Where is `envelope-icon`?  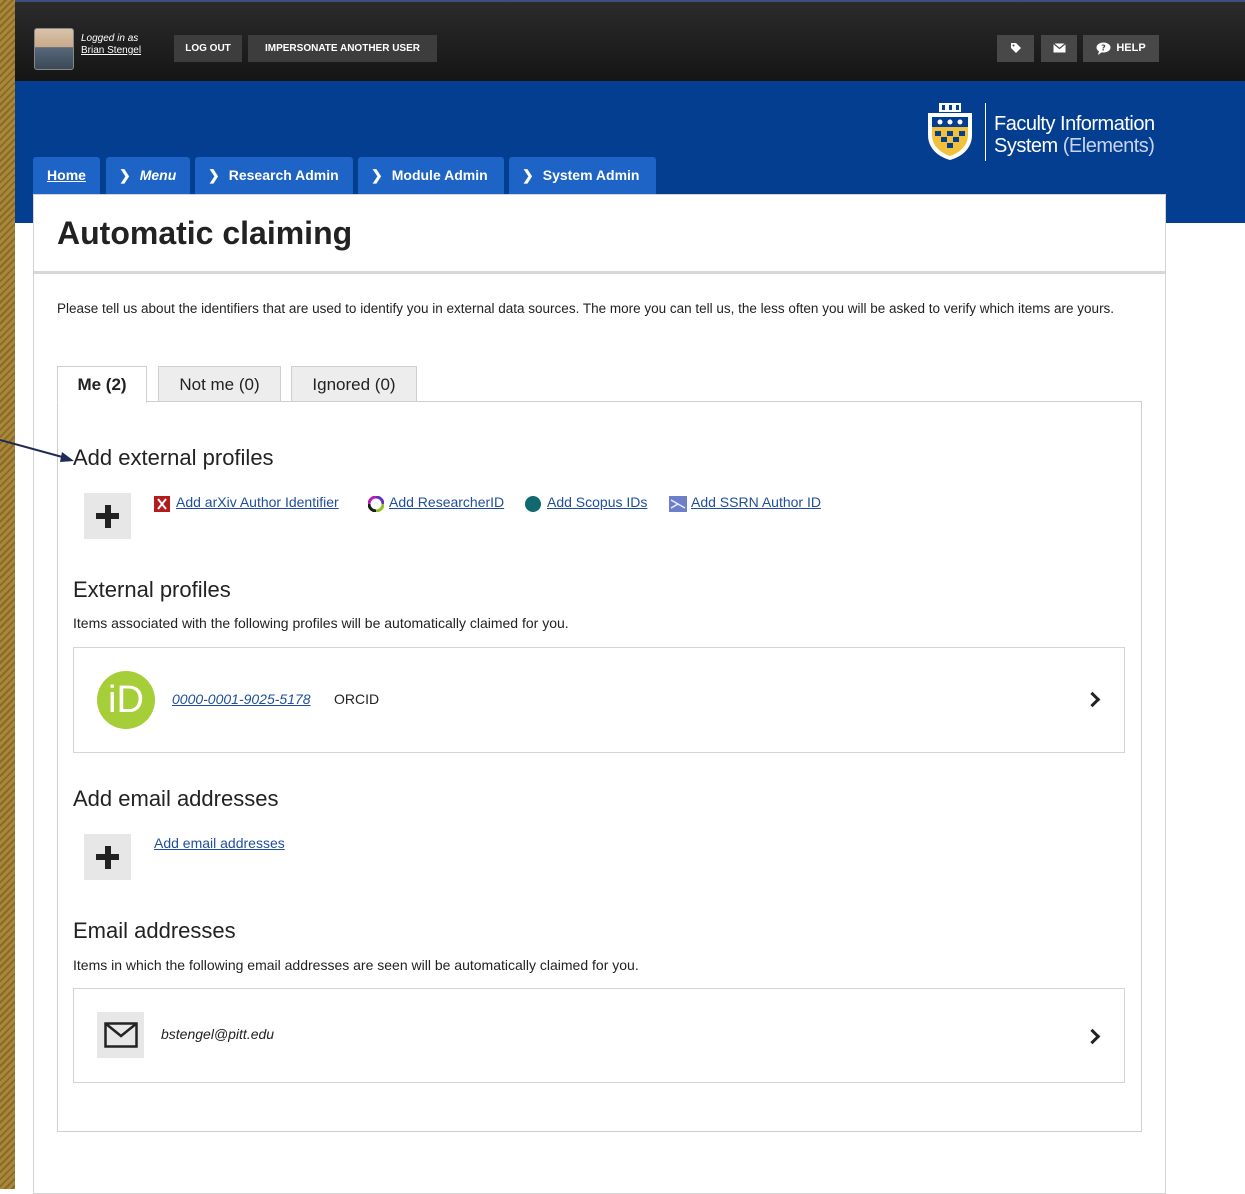 envelope-icon is located at coordinates (121, 1035).